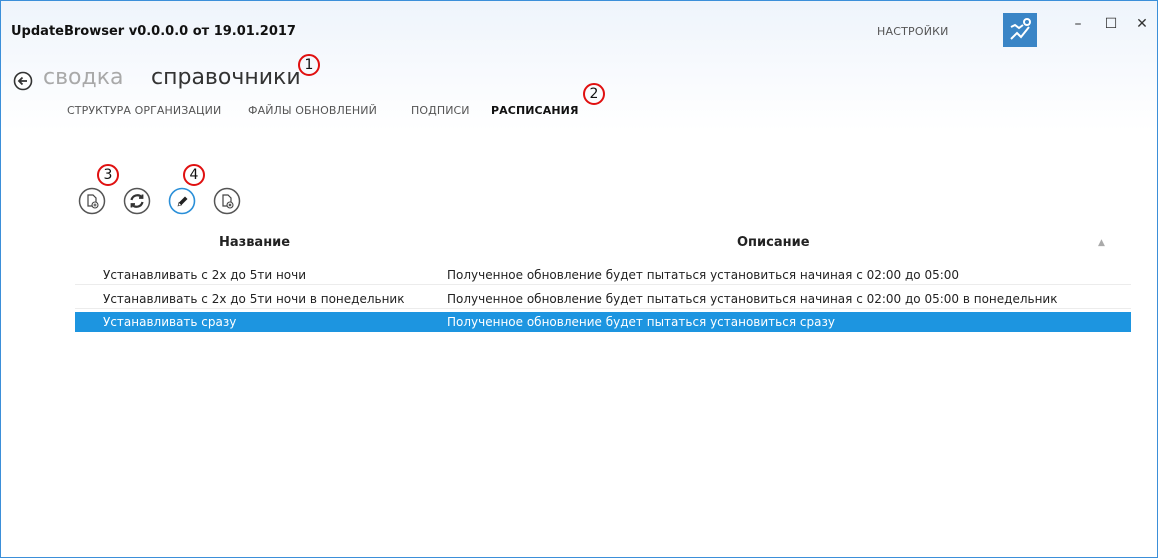 The height and width of the screenshot is (559, 1159). I want to click on add-document-icon, so click(92, 201).